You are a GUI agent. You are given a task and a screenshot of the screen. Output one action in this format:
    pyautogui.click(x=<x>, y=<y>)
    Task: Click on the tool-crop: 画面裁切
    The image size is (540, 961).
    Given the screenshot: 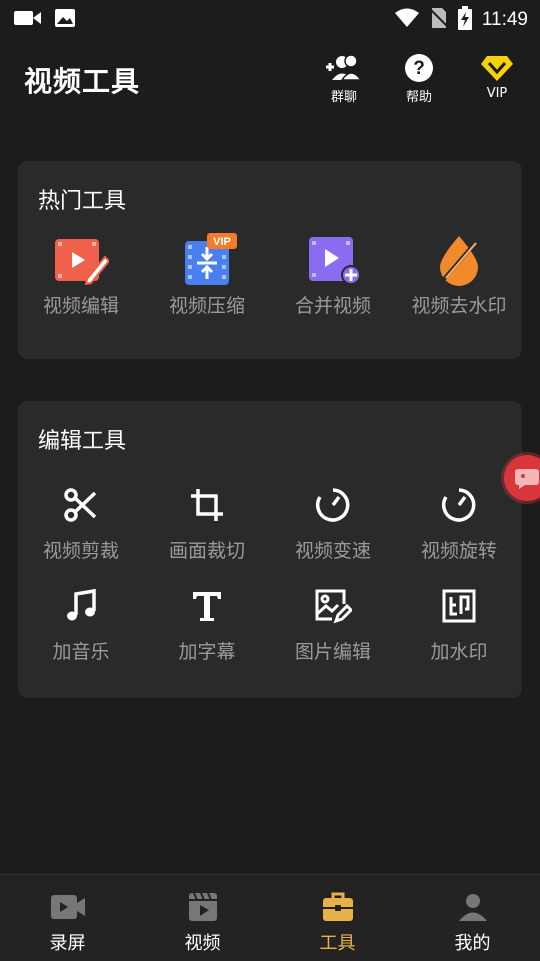 What is the action you would take?
    pyautogui.click(x=207, y=520)
    